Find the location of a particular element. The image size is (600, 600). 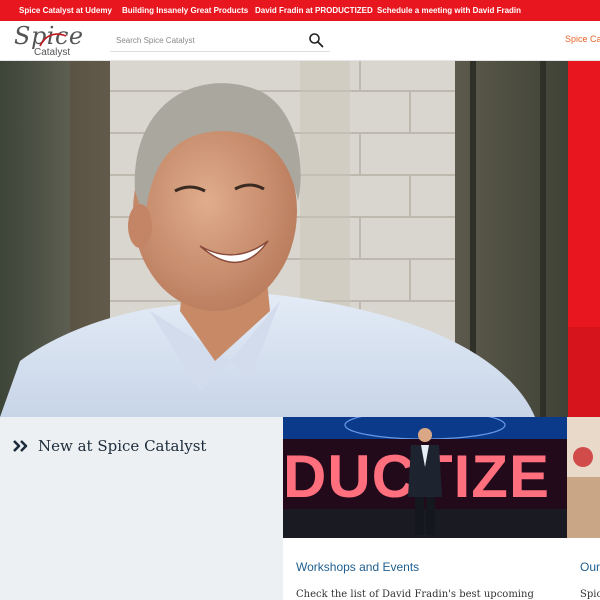

card-image is located at coordinates (583, 477).